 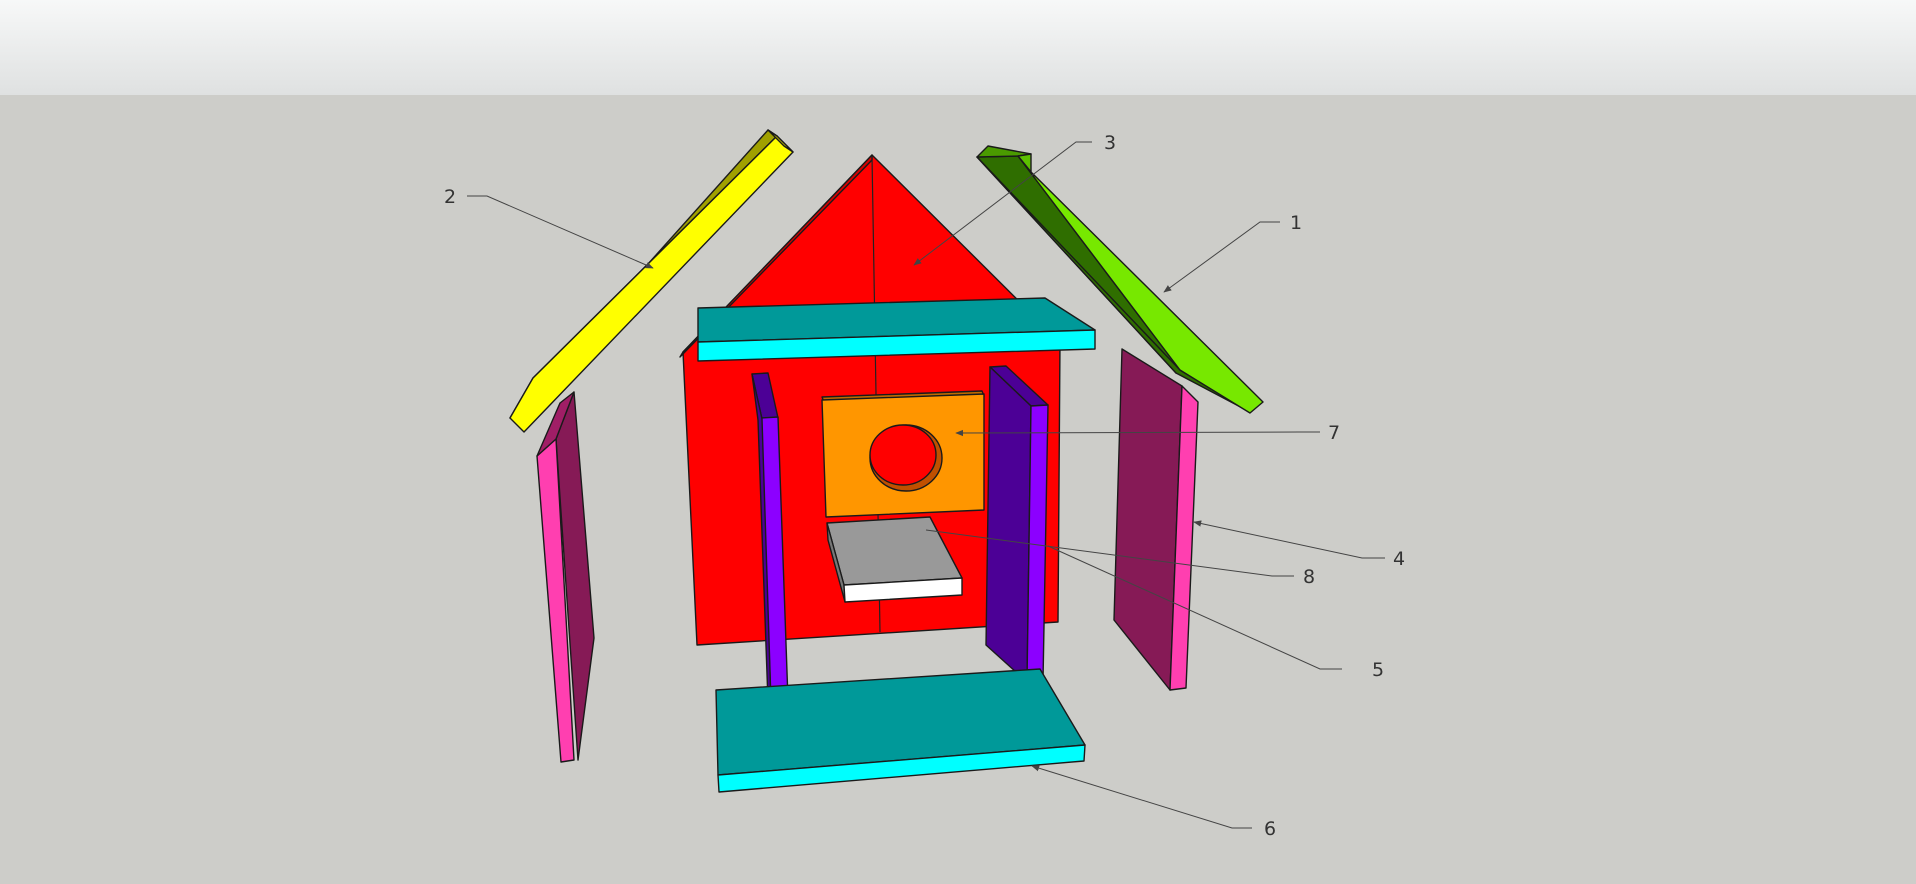 What do you see at coordinates (1110, 143) in the screenshot?
I see `callout-3: 3` at bounding box center [1110, 143].